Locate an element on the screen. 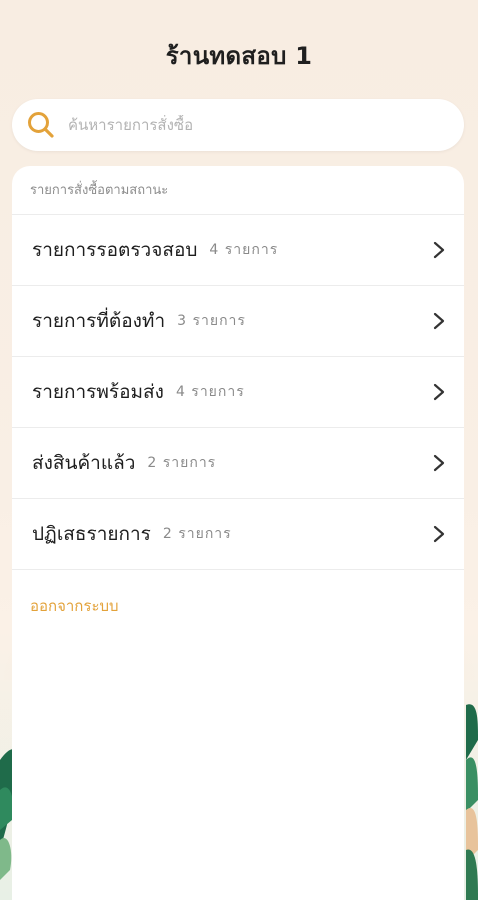 This screenshot has height=900, width=478. search-bar is located at coordinates (238, 125).